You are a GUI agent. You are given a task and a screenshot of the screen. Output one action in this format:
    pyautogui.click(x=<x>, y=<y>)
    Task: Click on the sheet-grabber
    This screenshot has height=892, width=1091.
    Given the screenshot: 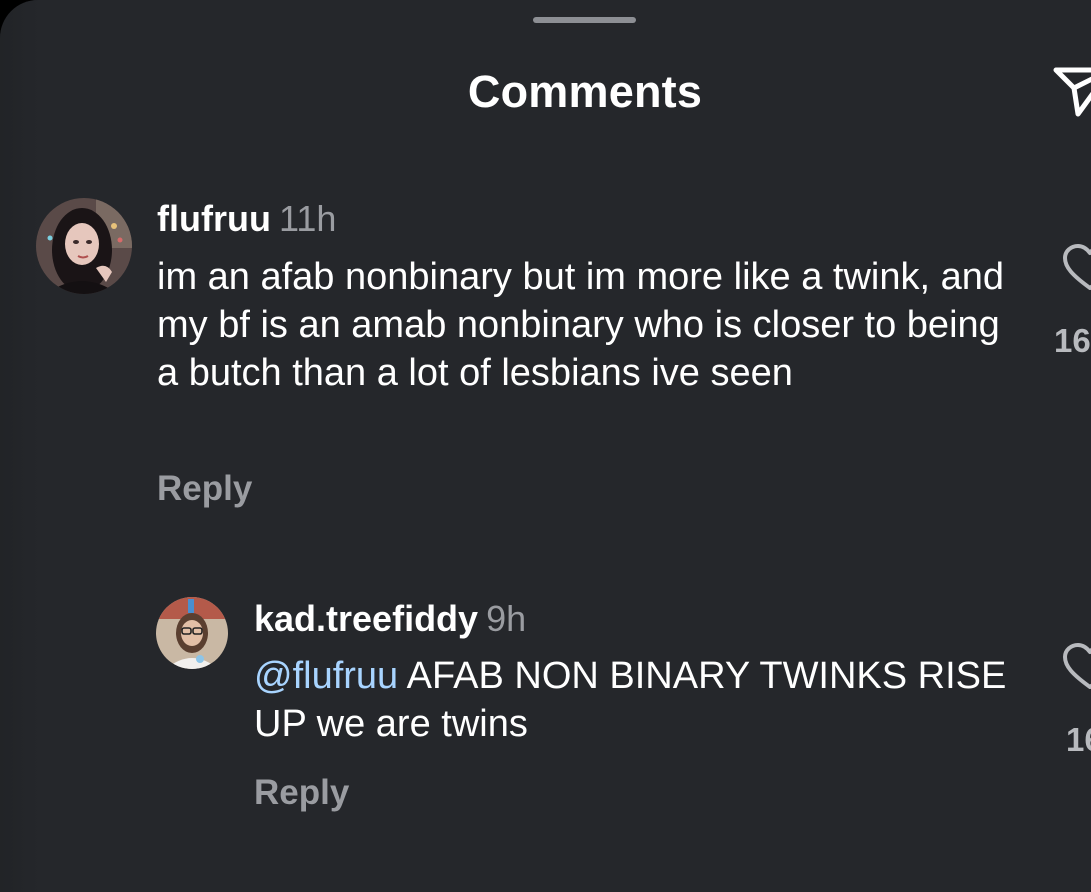 What is the action you would take?
    pyautogui.click(x=584, y=20)
    